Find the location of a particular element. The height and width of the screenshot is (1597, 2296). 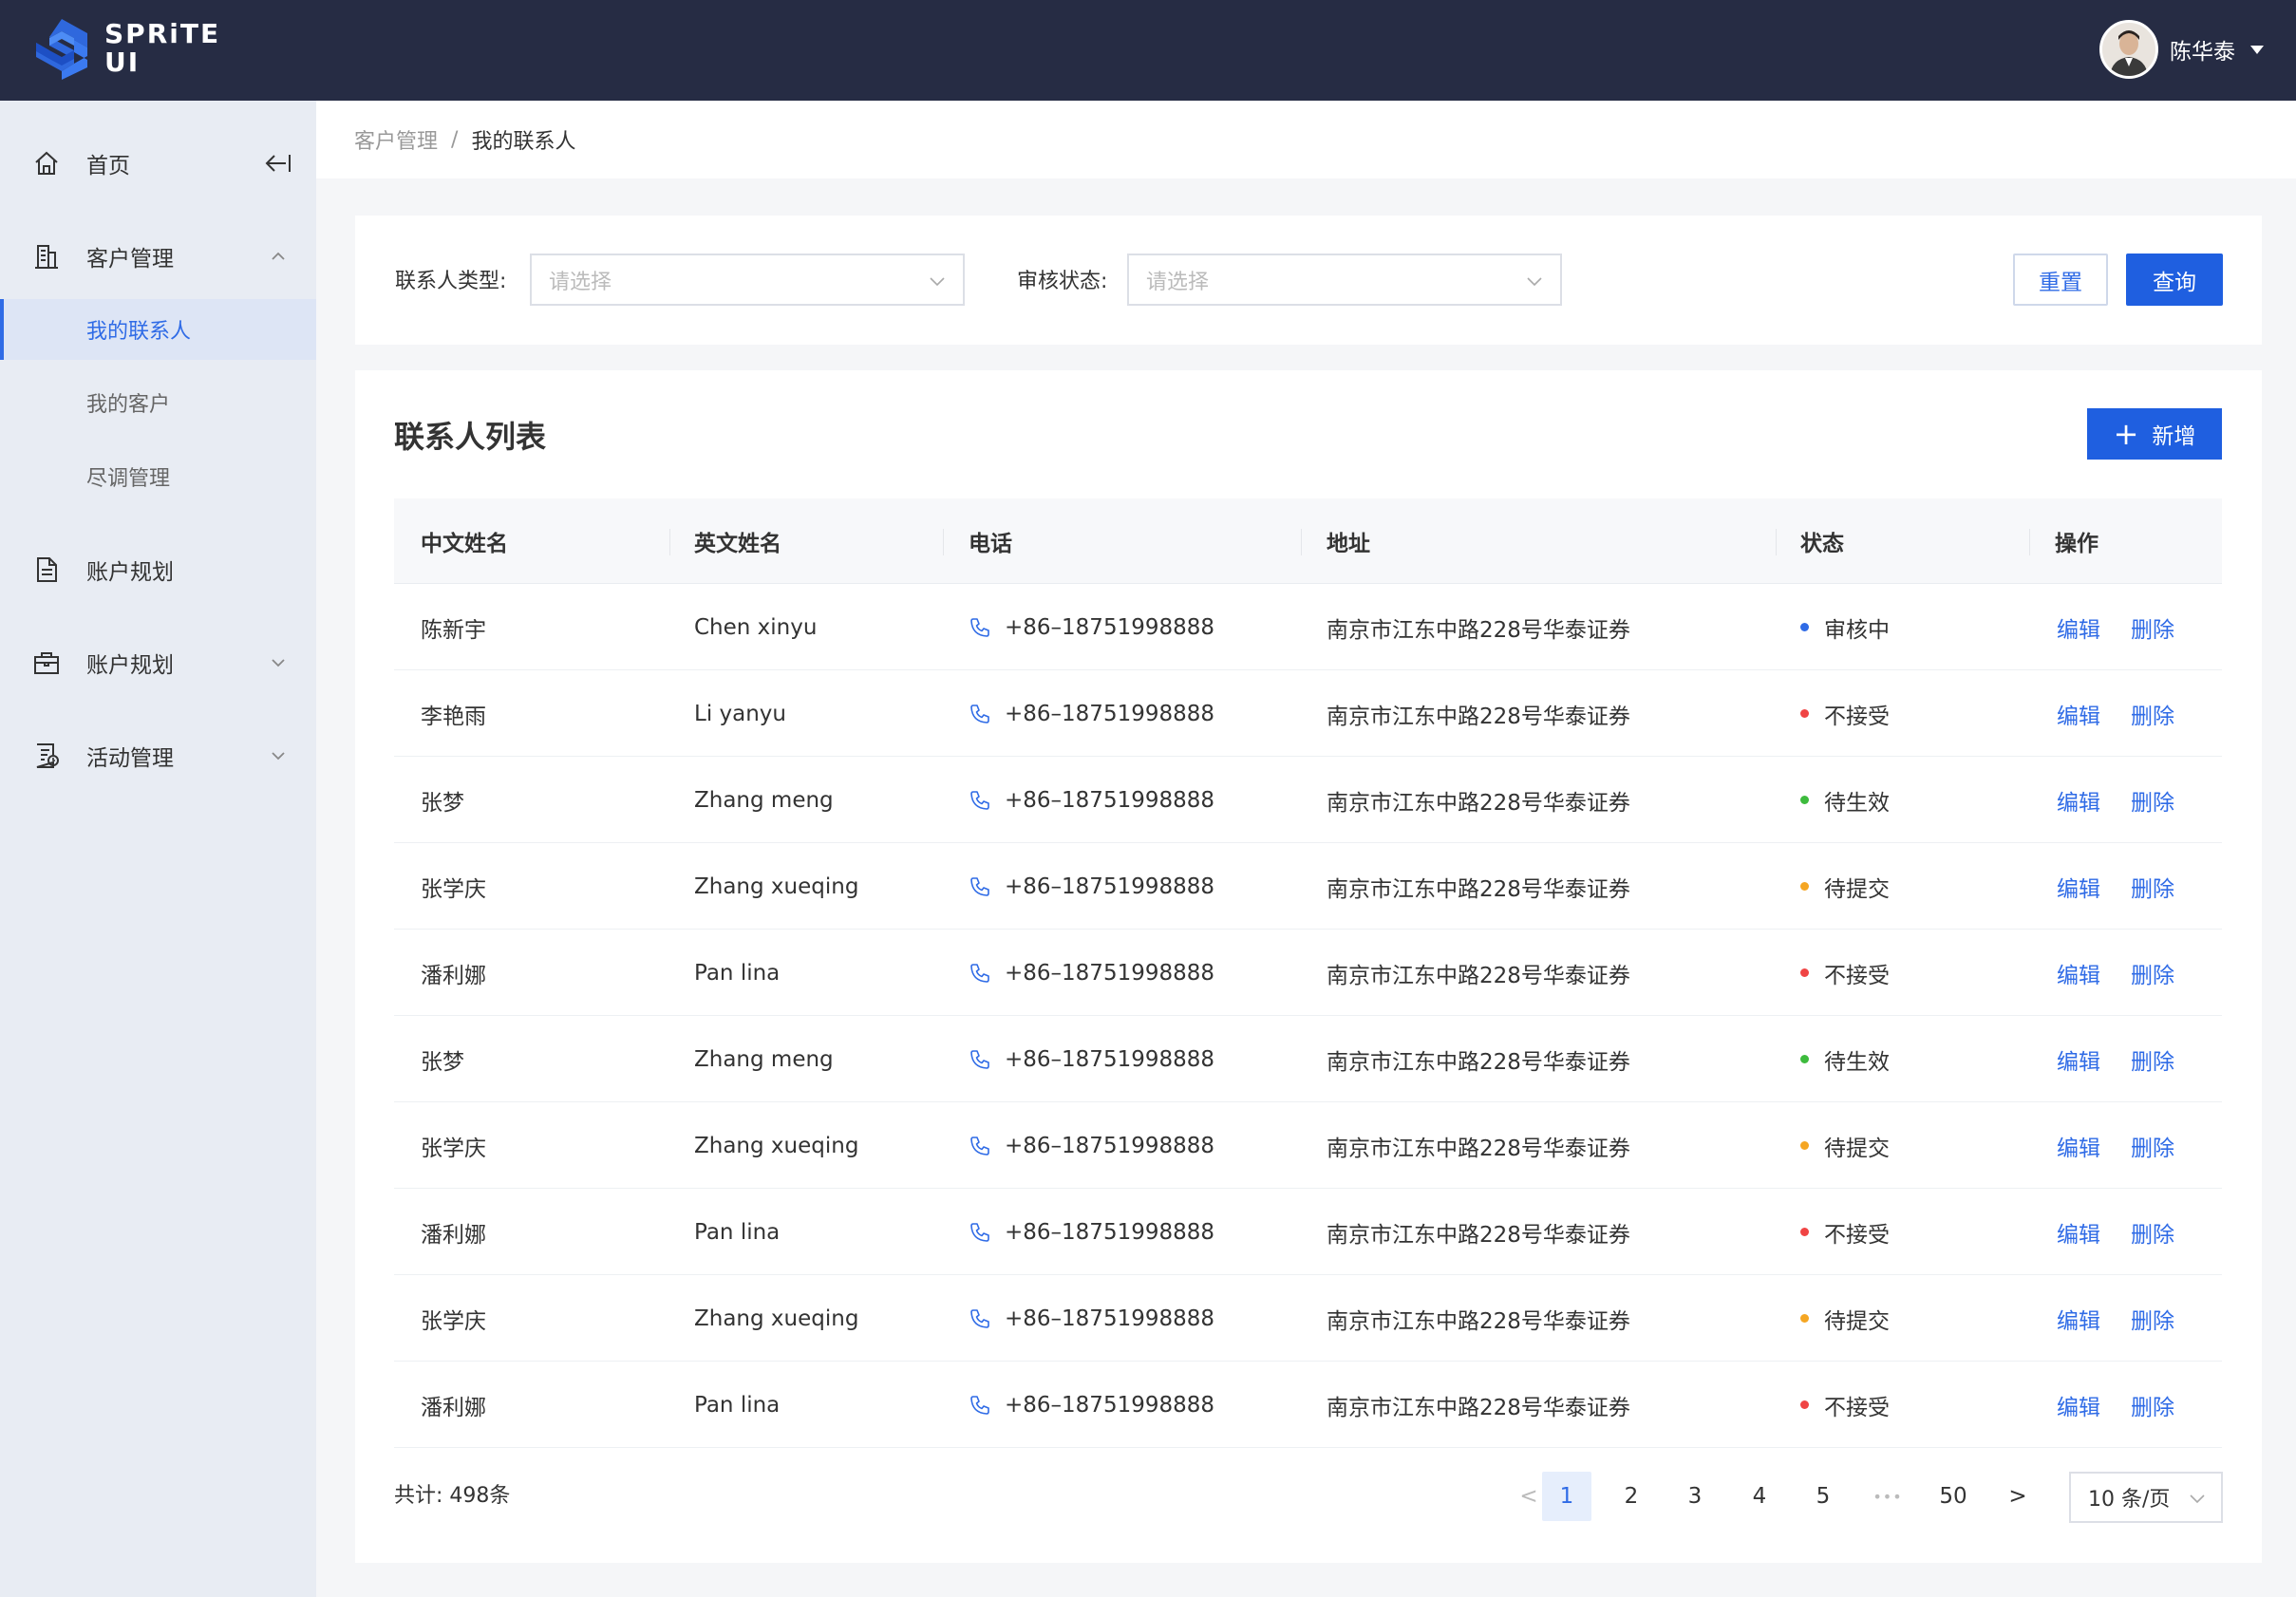

sidebar: 首页 客户管理 我的联系人 我的客户 尽调管理 账户规划 账户规划 活动管理 is located at coordinates (158, 849).